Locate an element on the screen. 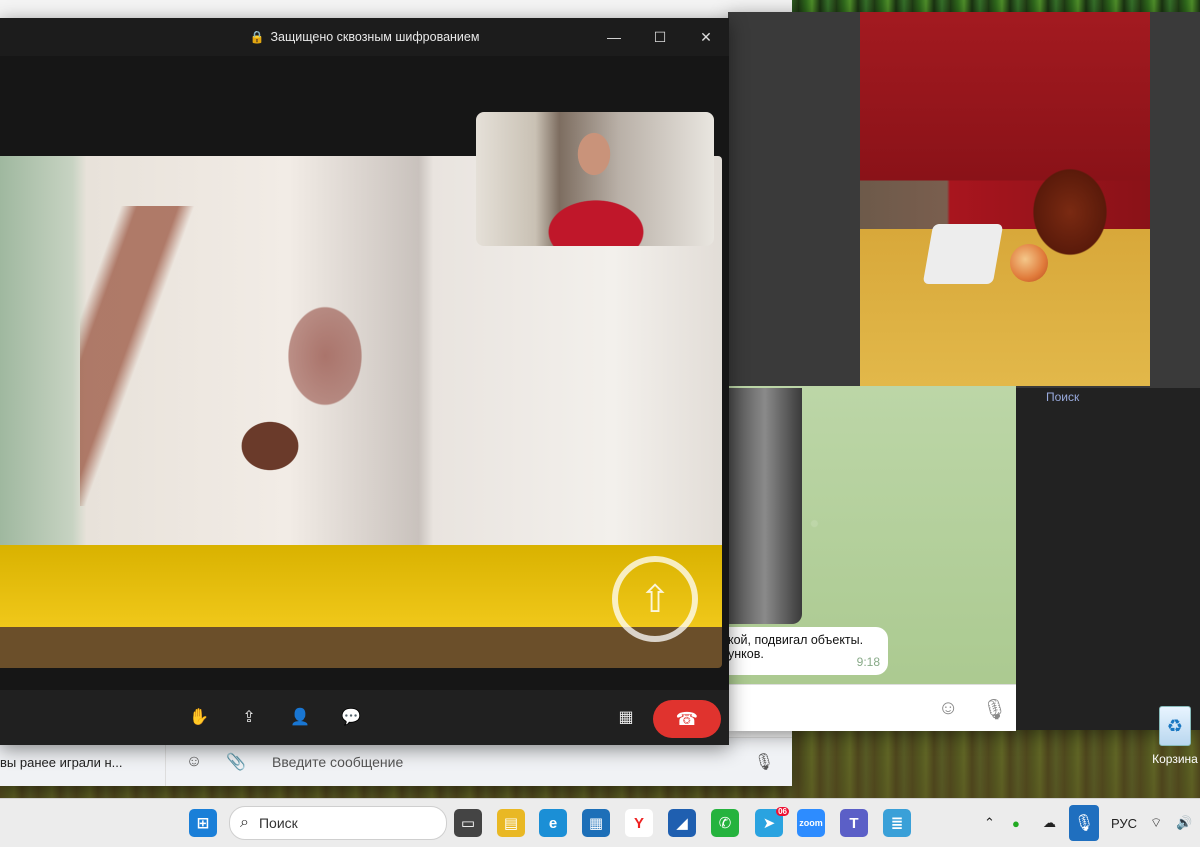 This screenshot has width=1200, height=847. add-participant-icon: 👤 is located at coordinates (300, 717).